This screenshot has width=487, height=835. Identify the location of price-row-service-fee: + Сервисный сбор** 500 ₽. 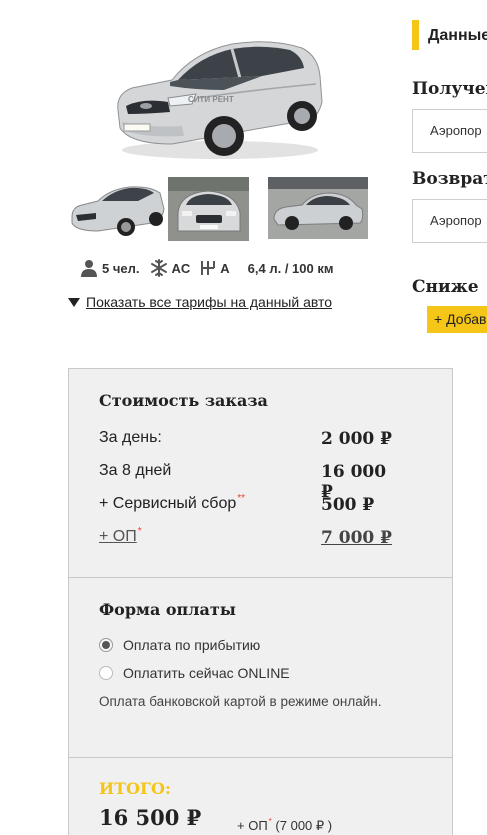
(249, 504).